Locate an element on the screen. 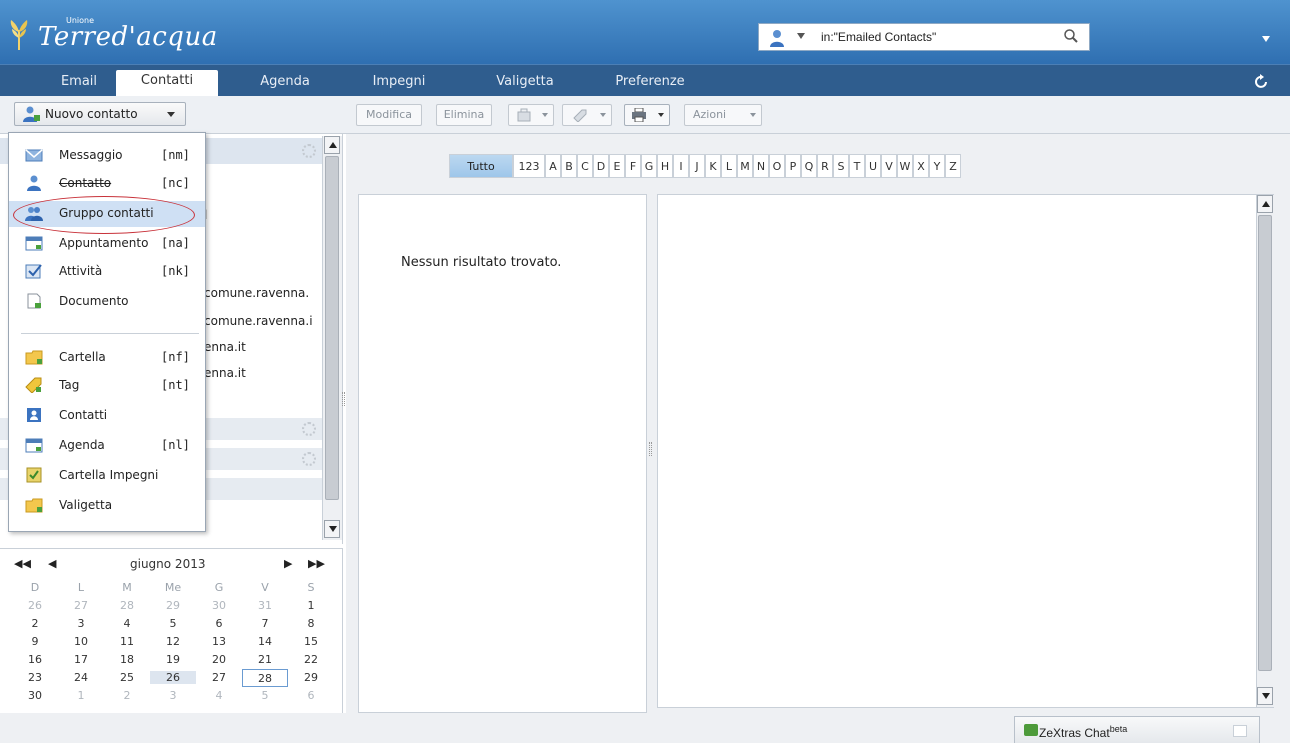  menu-item-attivita: Attività [nk] is located at coordinates (107, 272).